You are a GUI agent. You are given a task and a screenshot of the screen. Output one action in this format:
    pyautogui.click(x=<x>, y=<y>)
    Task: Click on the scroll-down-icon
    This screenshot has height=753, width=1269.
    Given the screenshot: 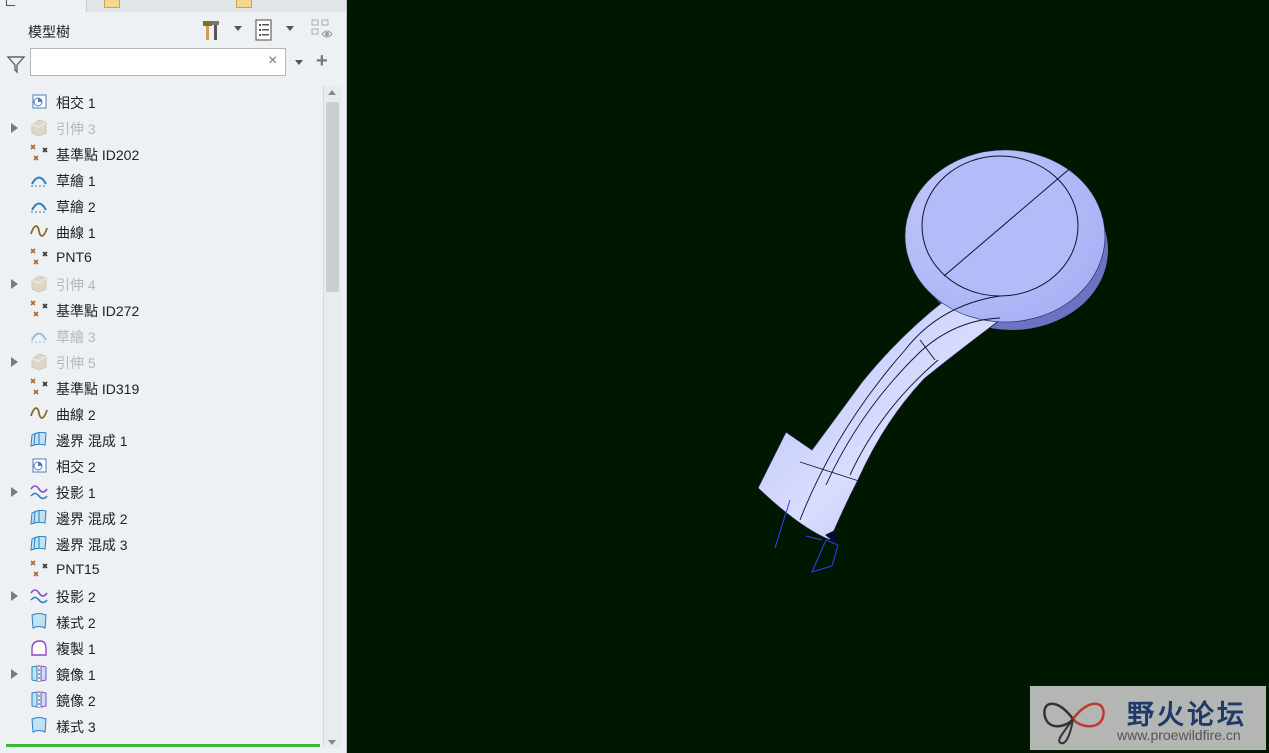 What is the action you would take?
    pyautogui.click(x=332, y=742)
    